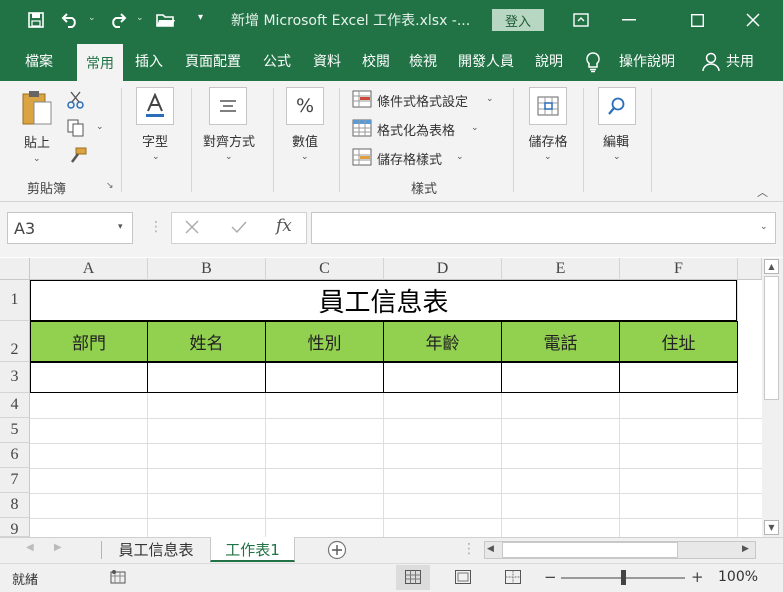 The height and width of the screenshot is (592, 783). I want to click on row-header-7: 7, so click(15, 480).